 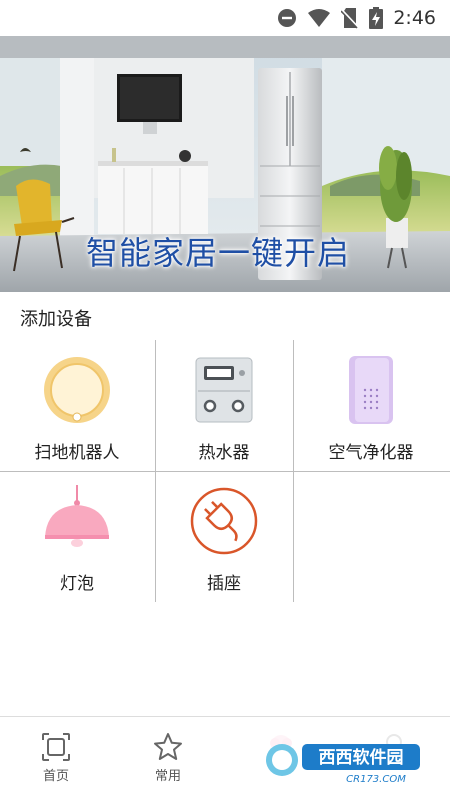 I want to click on section-title-add-device: 添加设备, so click(x=56, y=319).